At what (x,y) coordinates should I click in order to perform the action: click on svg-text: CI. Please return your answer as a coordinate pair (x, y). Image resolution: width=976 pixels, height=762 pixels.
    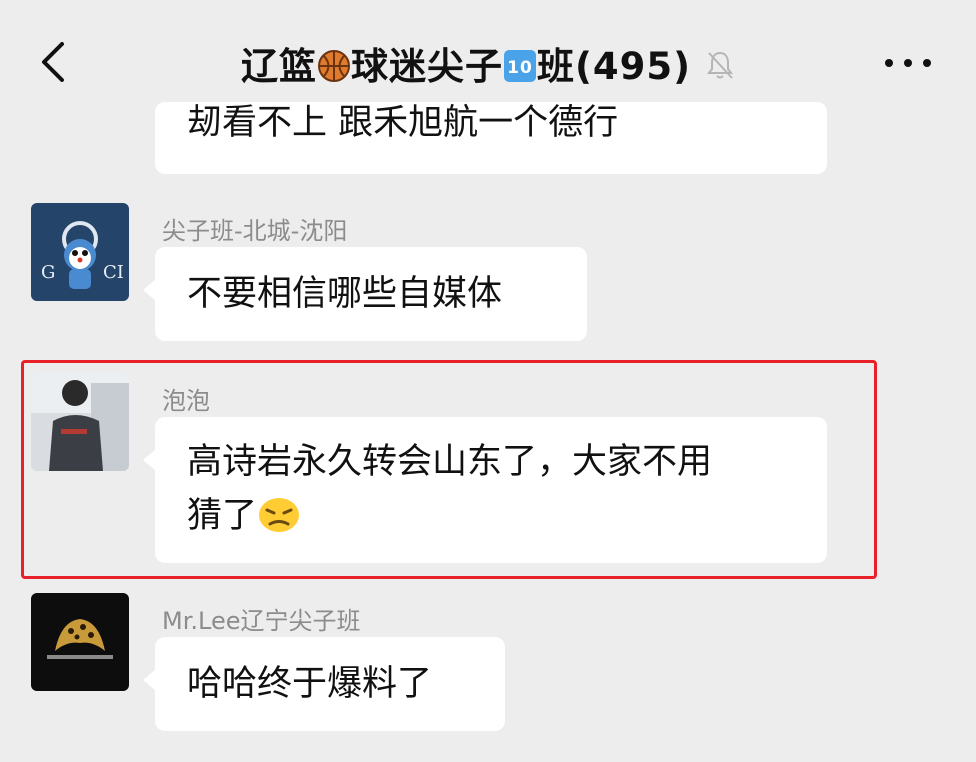
    Looking at the image, I should click on (113, 272).